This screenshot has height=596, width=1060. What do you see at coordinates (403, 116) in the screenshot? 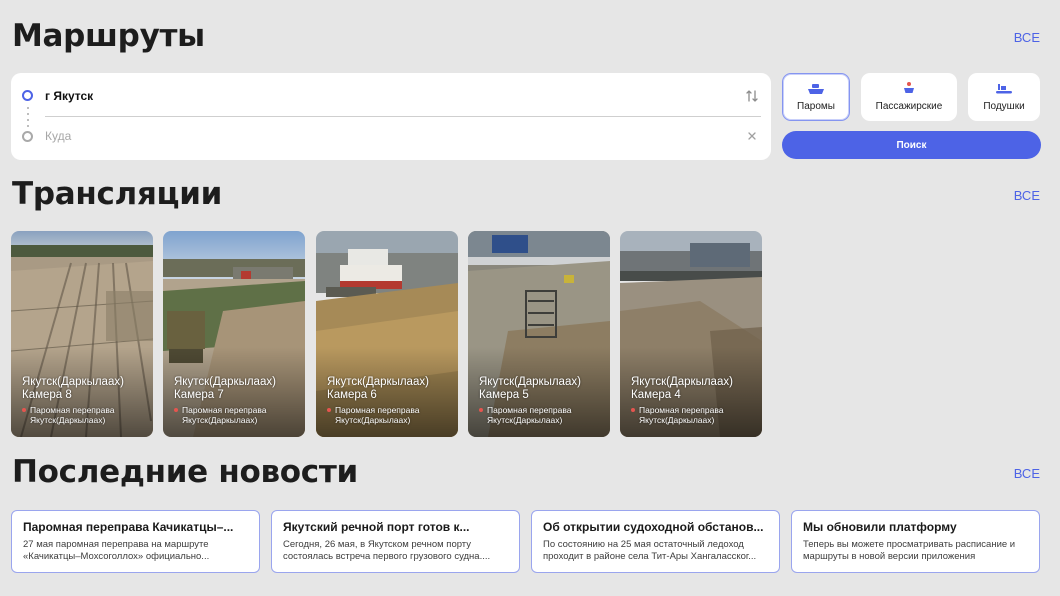
I see `route-divider` at bounding box center [403, 116].